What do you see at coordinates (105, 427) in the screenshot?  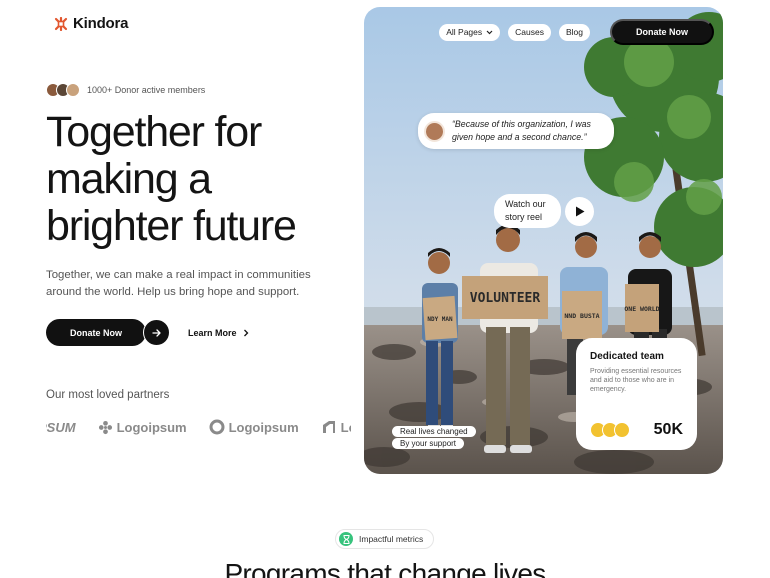 I see `flower-logo-icon` at bounding box center [105, 427].